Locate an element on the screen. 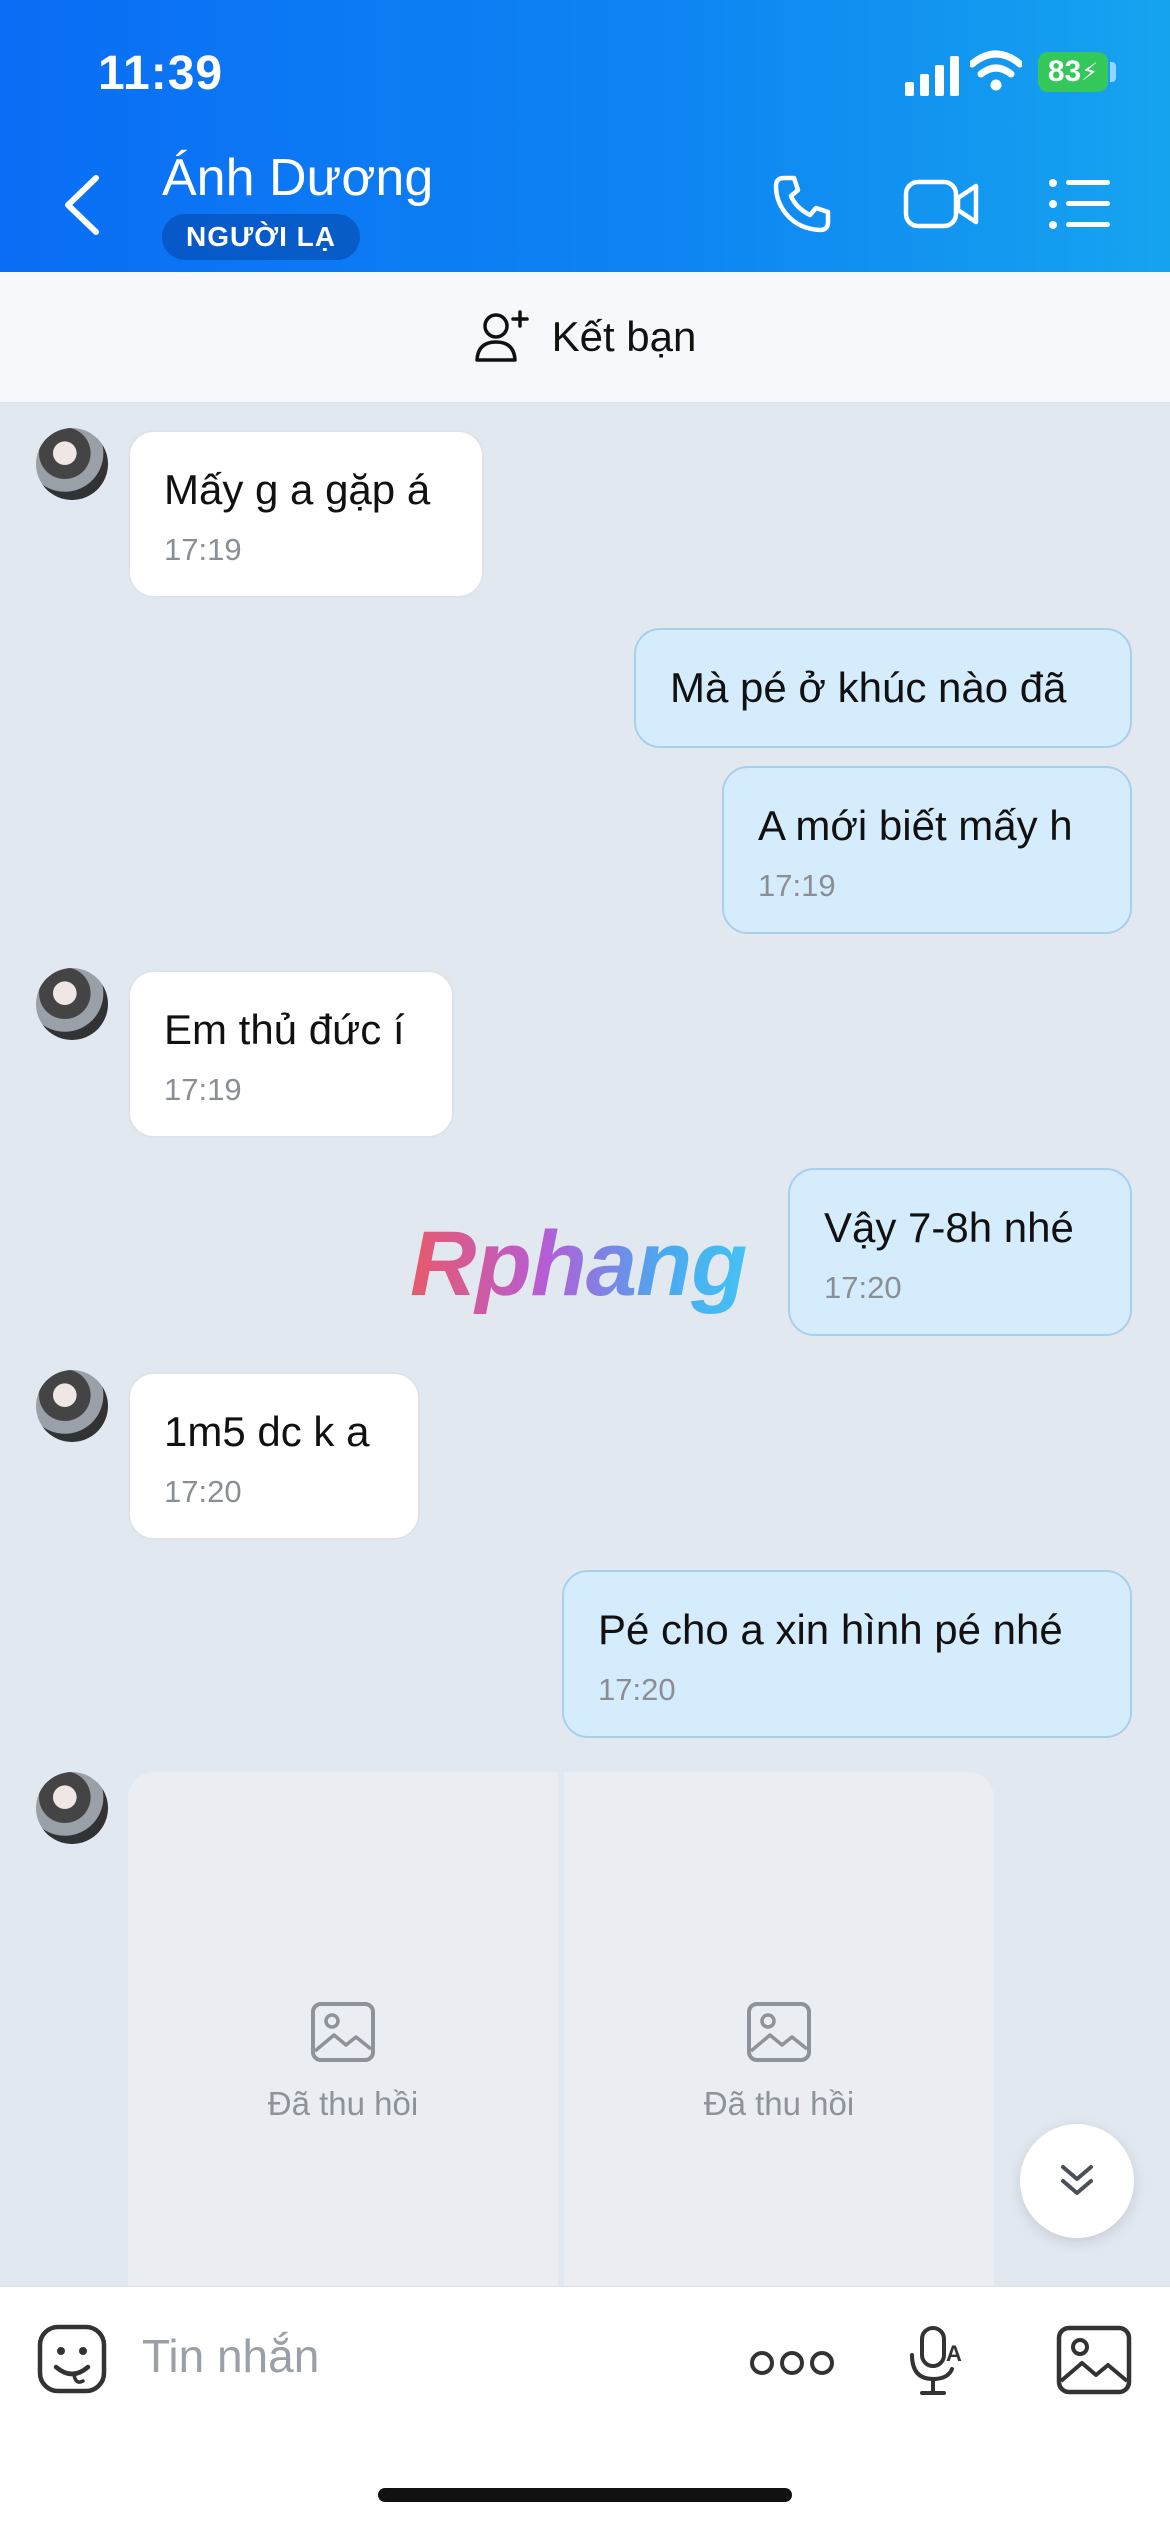 The image size is (1170, 2533). phone-icon is located at coordinates (802, 204).